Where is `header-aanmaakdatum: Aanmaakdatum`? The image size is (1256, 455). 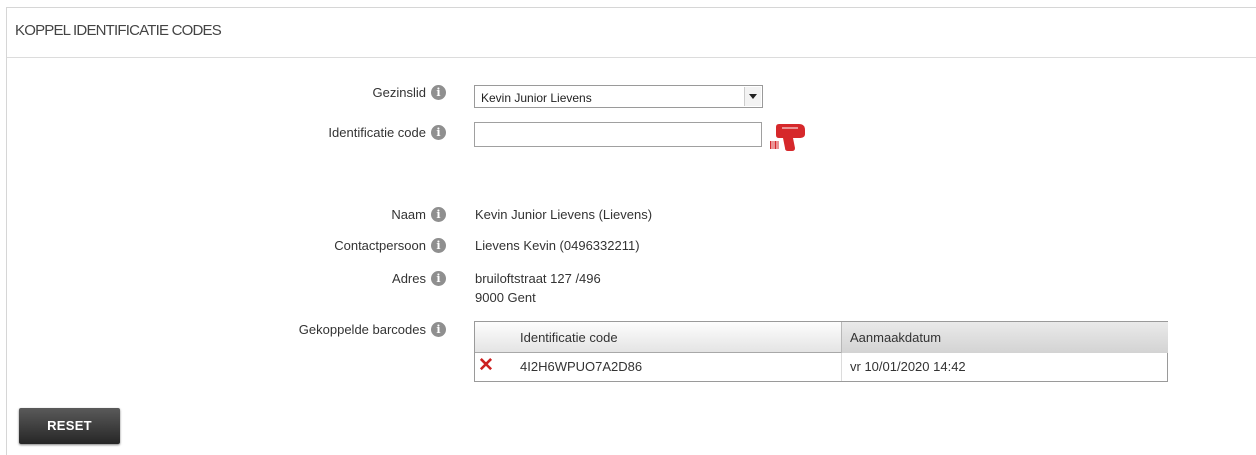
header-aanmaakdatum: Aanmaakdatum is located at coordinates (1004, 337).